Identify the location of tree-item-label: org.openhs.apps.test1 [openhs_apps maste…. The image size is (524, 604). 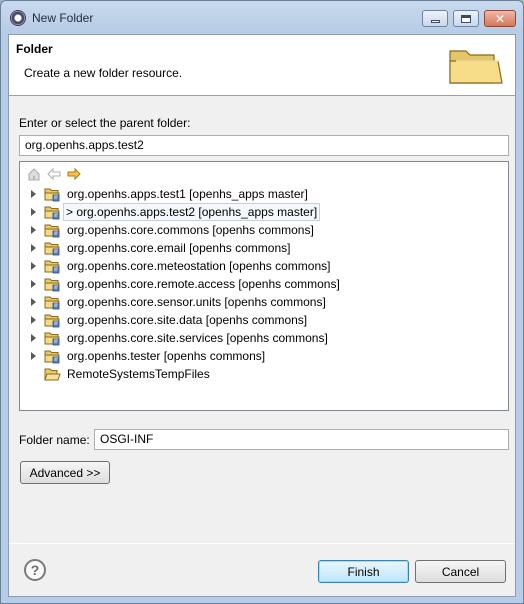
(187, 194).